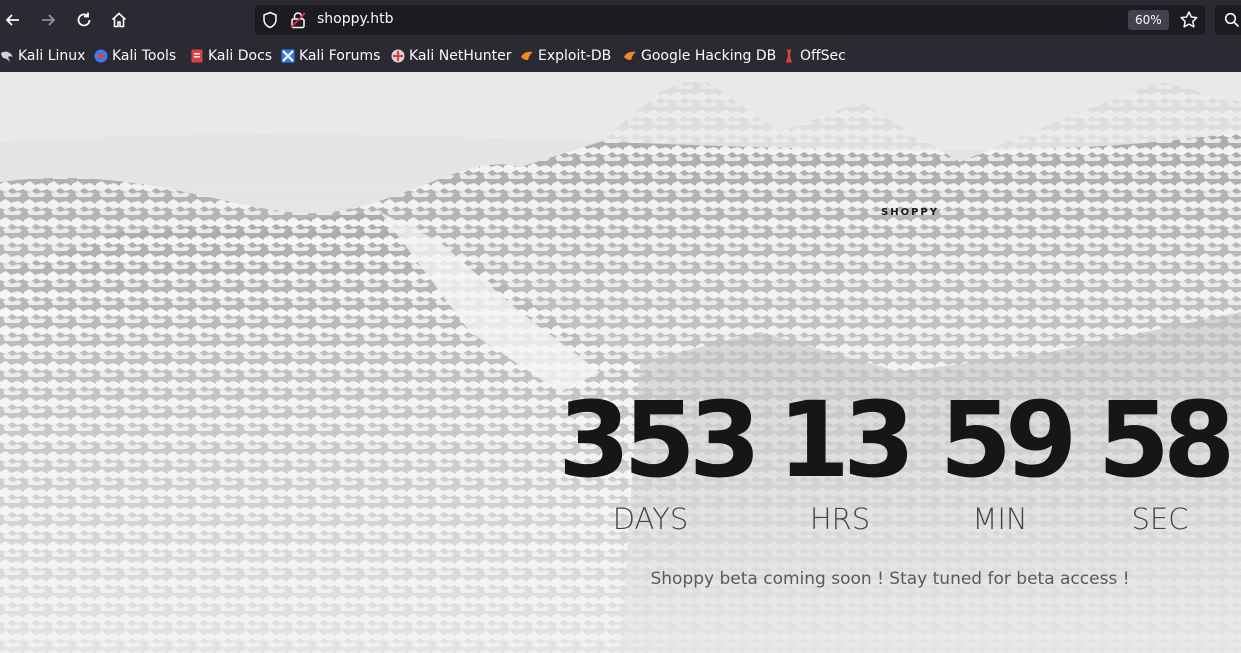 This screenshot has width=1241, height=653. I want to click on kali-forums-icon, so click(288, 56).